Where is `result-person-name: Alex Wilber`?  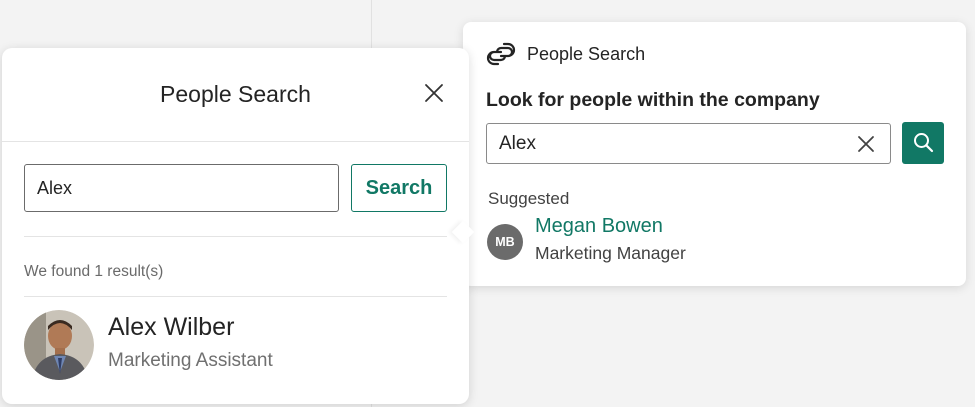 result-person-name: Alex Wilber is located at coordinates (171, 327).